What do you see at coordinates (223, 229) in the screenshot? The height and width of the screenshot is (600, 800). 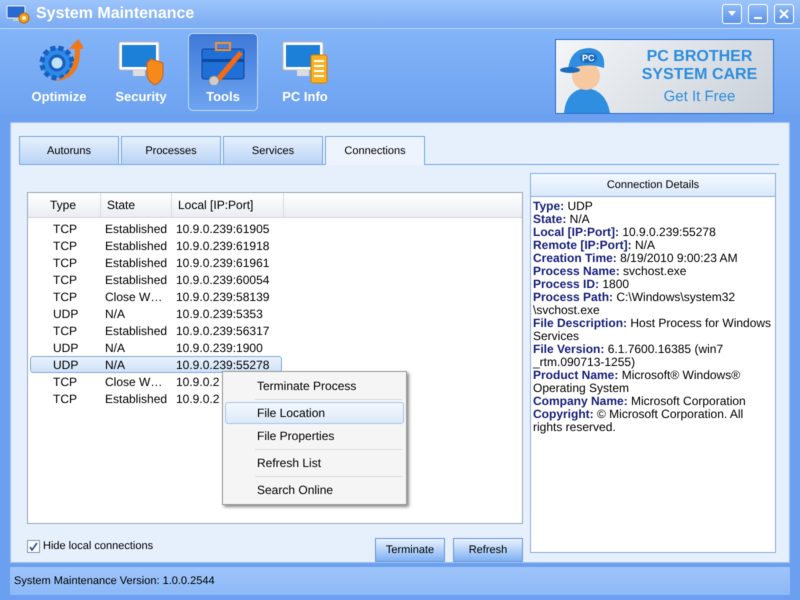 I see `table-cell: 10.9.0.239:61905` at bounding box center [223, 229].